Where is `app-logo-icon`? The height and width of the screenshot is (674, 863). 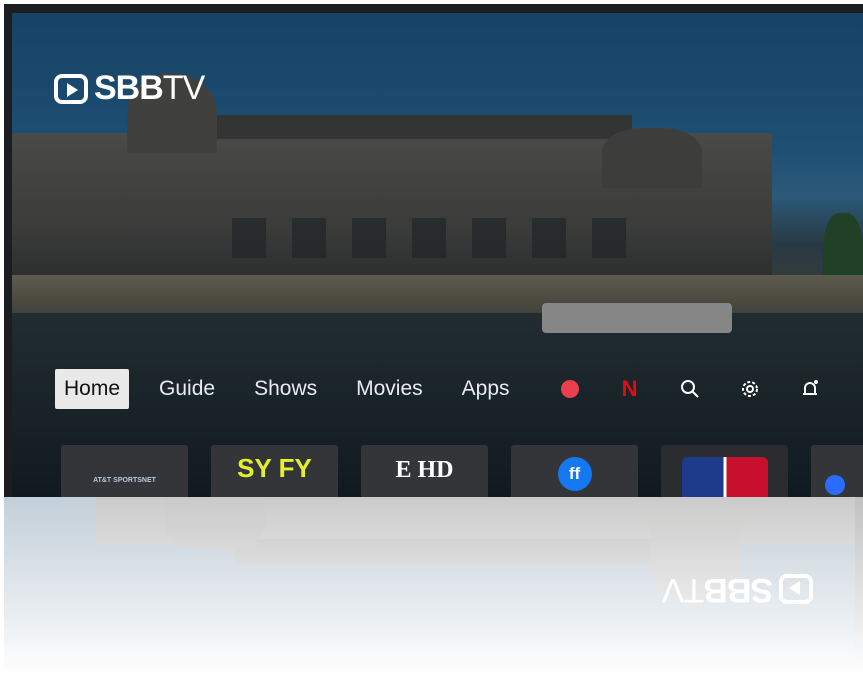
app-logo-icon is located at coordinates (834, 485).